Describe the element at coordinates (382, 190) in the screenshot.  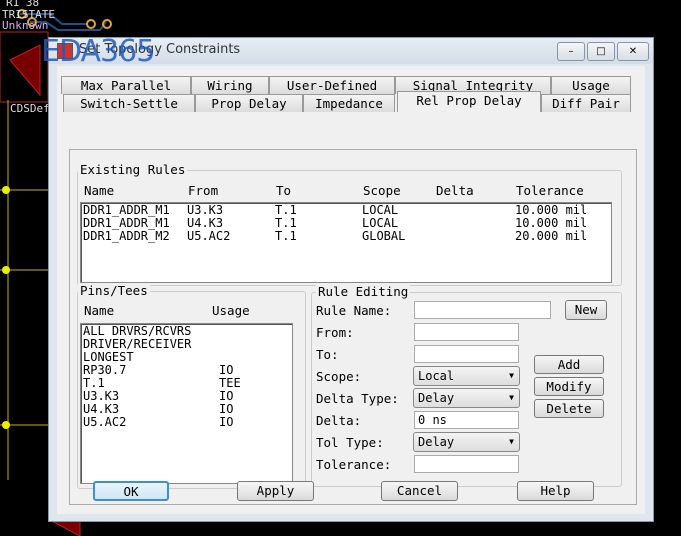
I see `column-header-scope: Scope` at that location.